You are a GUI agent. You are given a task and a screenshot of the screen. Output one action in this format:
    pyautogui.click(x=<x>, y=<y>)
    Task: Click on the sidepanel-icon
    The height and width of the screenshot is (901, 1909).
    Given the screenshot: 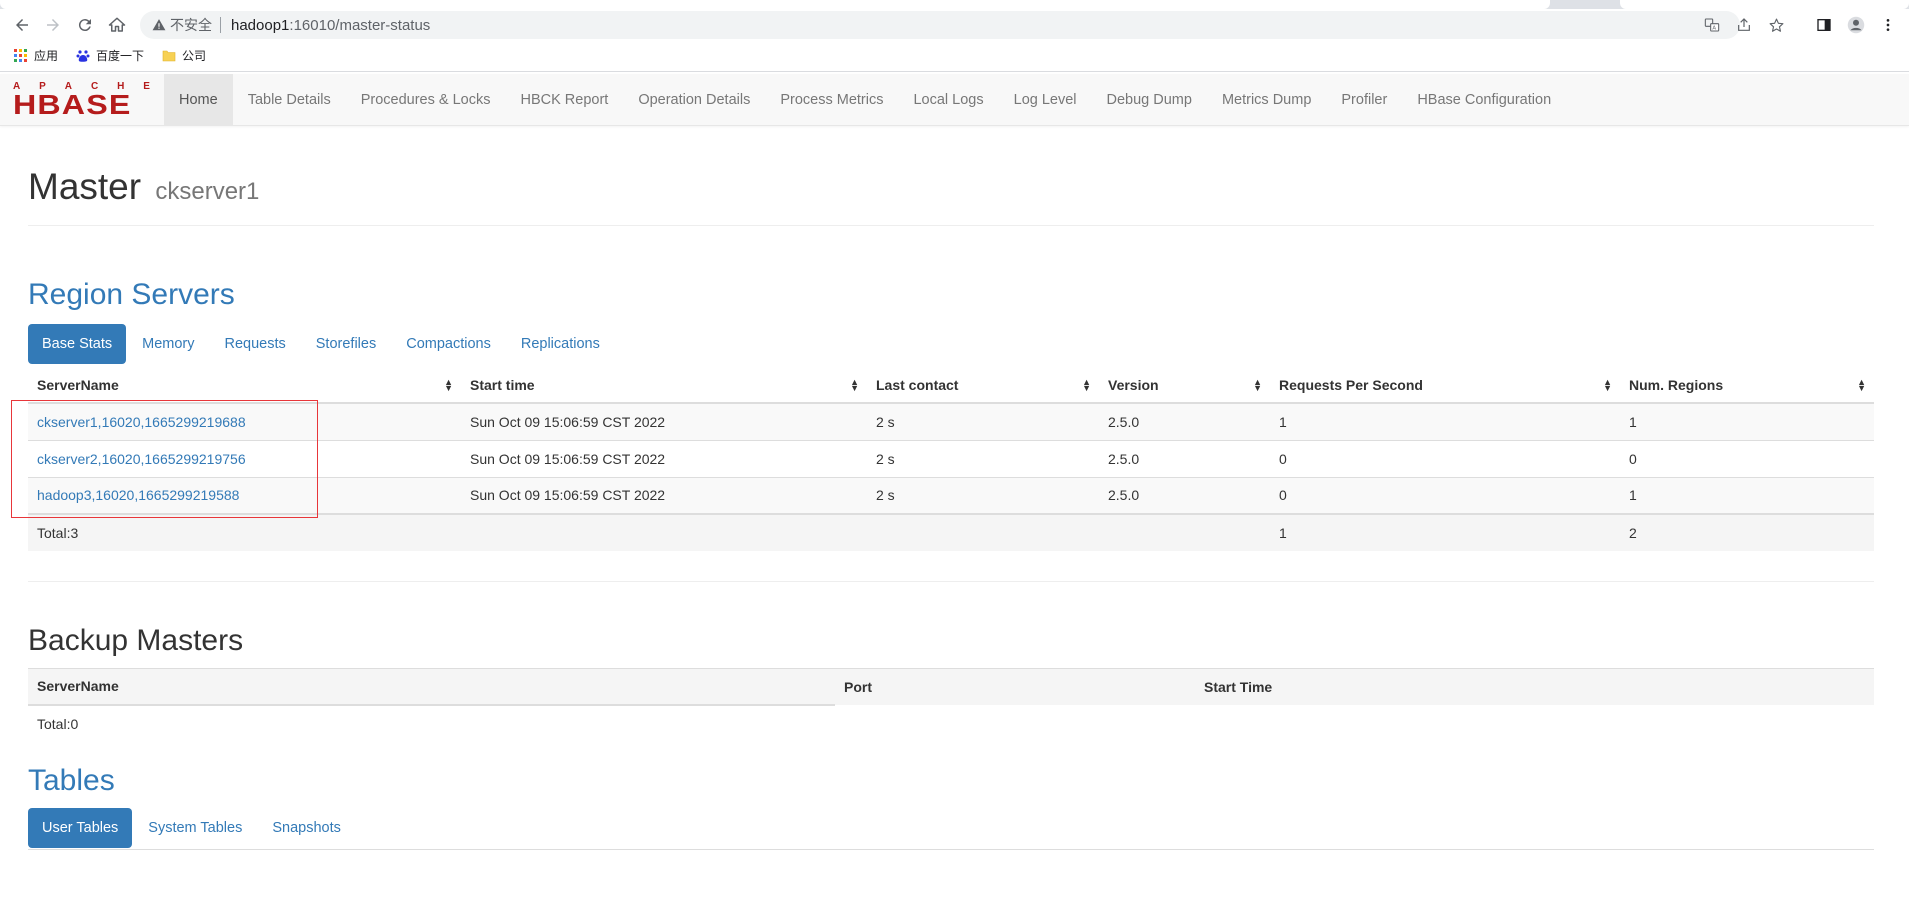 What is the action you would take?
    pyautogui.click(x=1824, y=25)
    